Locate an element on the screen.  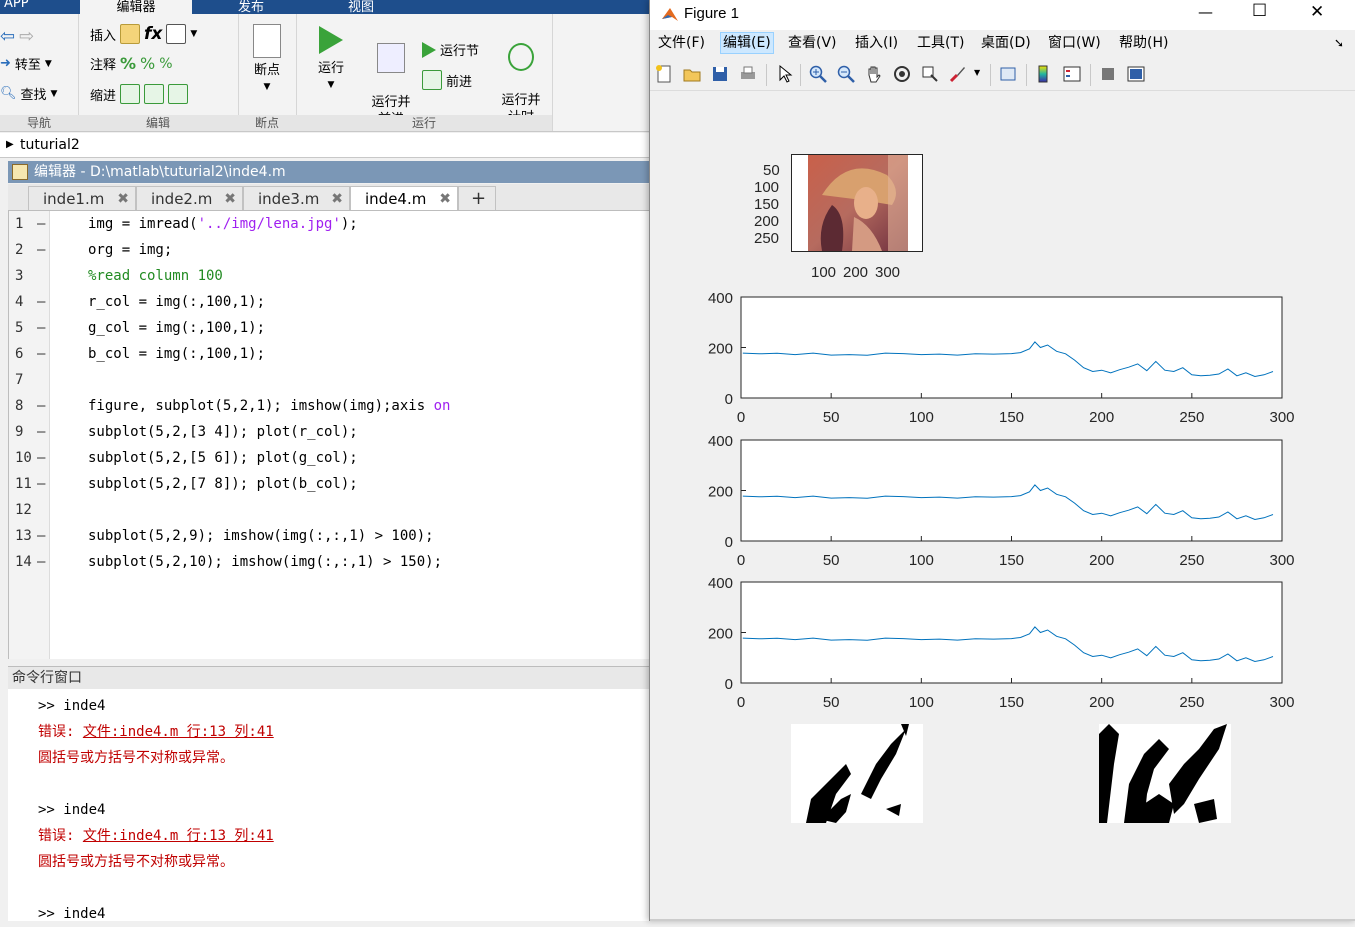
back-forward: ⇦ ⇨ is located at coordinates (17, 36).